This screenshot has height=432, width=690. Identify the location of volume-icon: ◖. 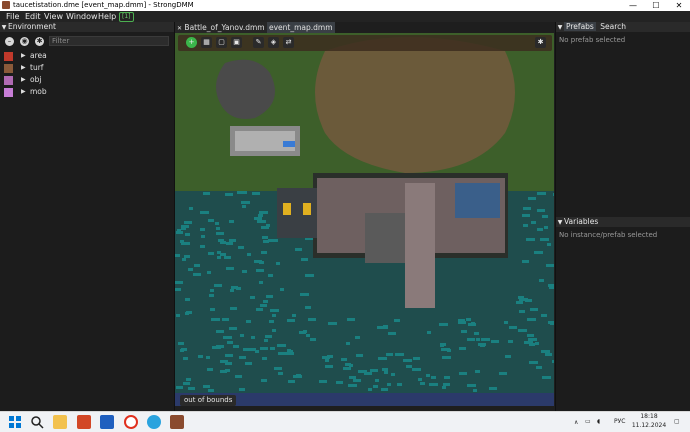
(598, 421).